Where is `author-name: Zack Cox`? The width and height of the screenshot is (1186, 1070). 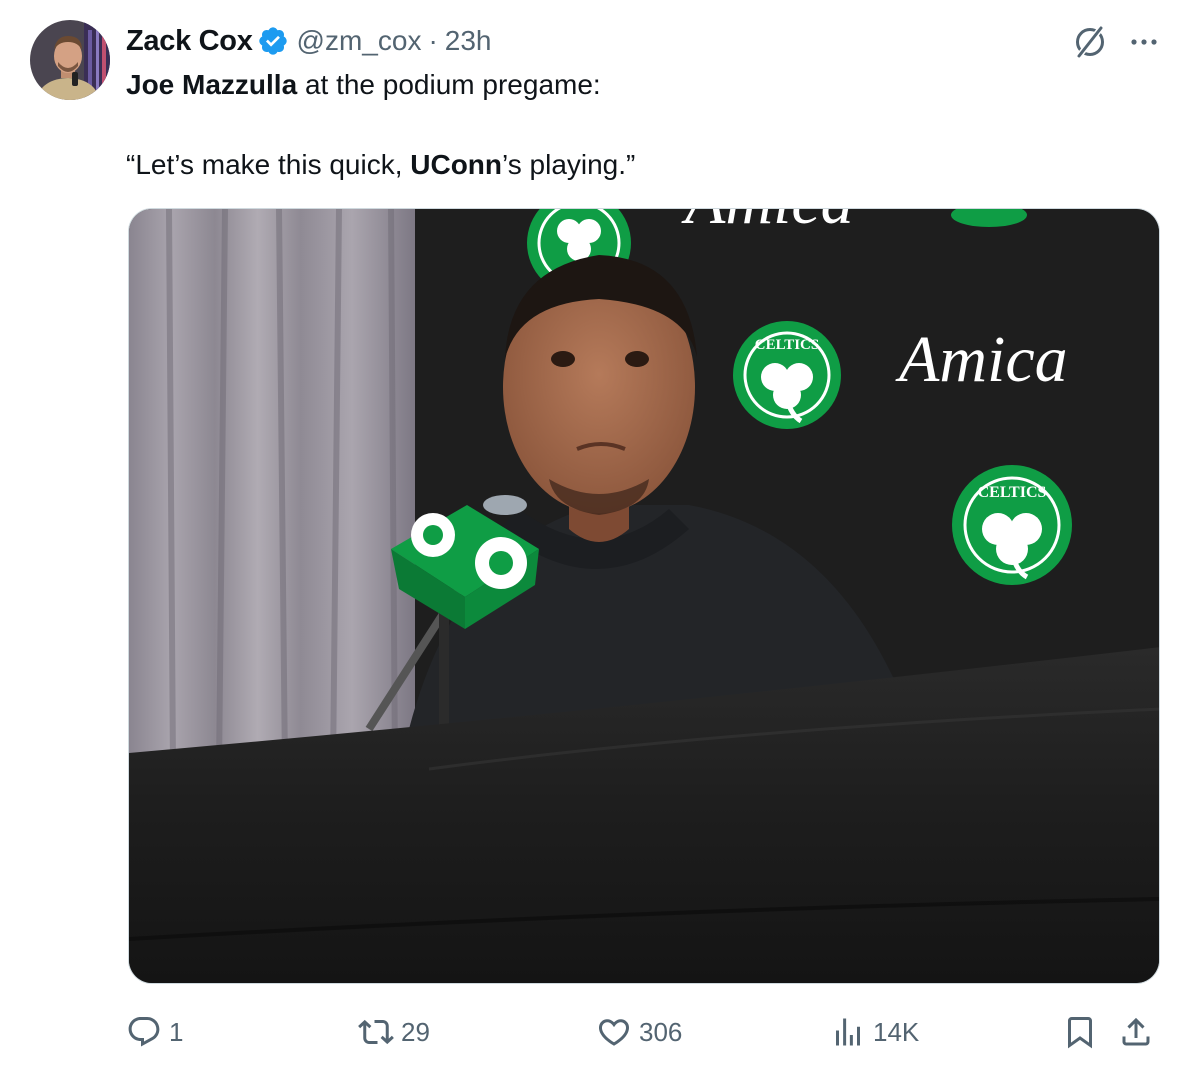 author-name: Zack Cox is located at coordinates (189, 41).